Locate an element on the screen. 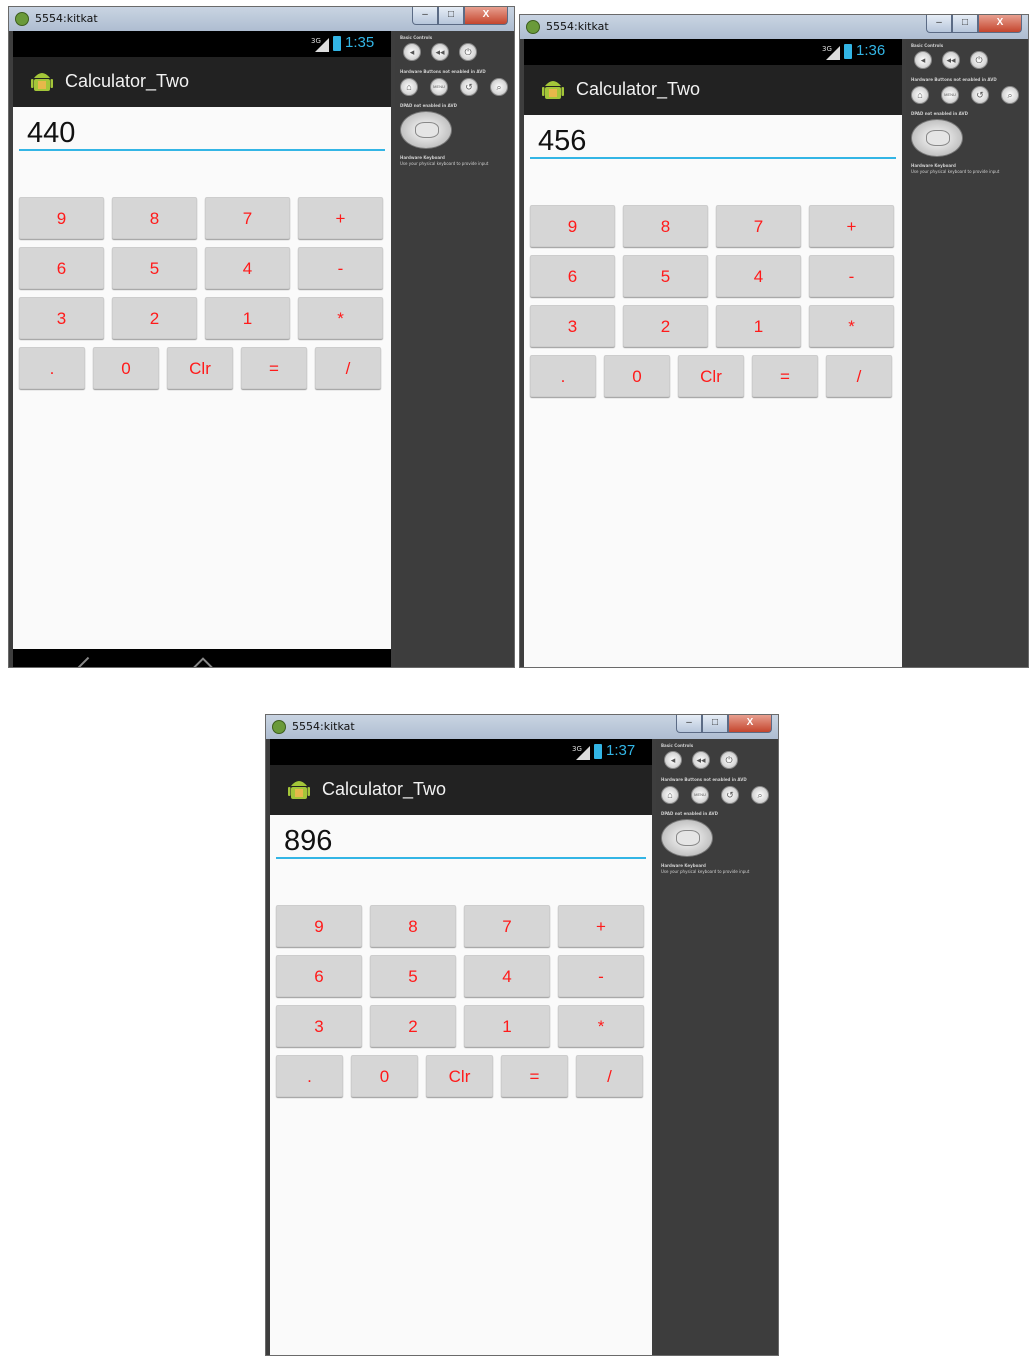  window-title: 5554:kitkat is located at coordinates (577, 26).